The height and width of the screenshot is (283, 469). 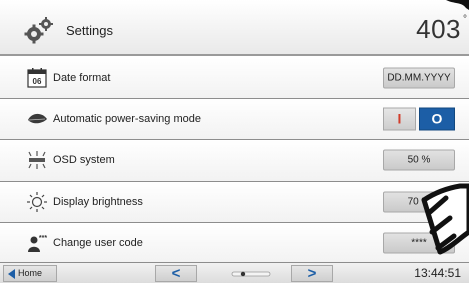 I want to click on toggle-on-button: I, so click(x=399, y=119).